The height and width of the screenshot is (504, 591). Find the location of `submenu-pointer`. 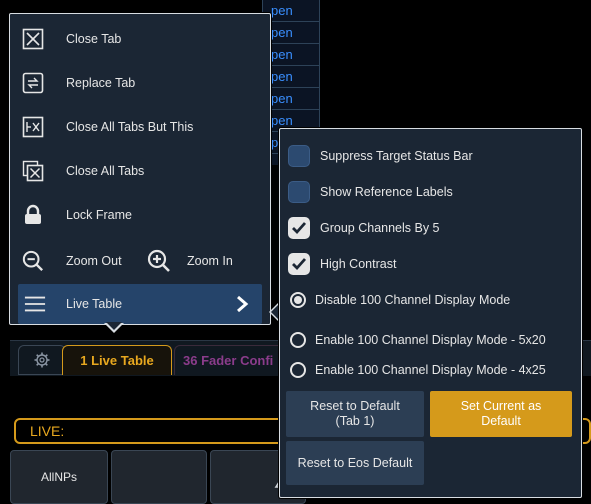

submenu-pointer is located at coordinates (274, 312).